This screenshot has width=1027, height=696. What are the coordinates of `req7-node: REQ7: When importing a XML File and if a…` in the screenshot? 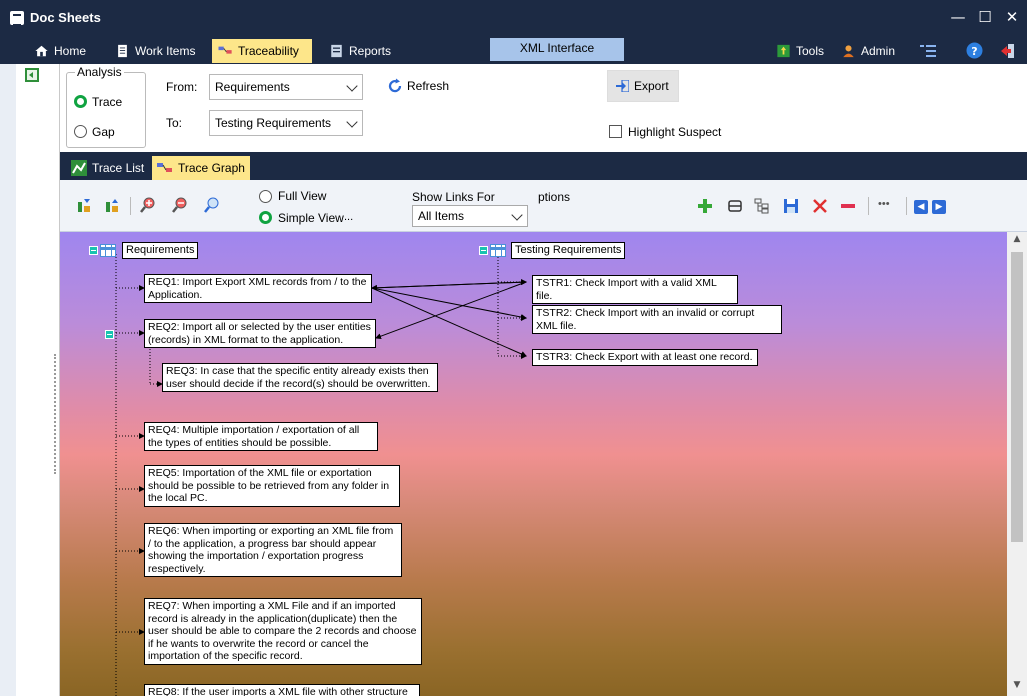 It's located at (283, 631).